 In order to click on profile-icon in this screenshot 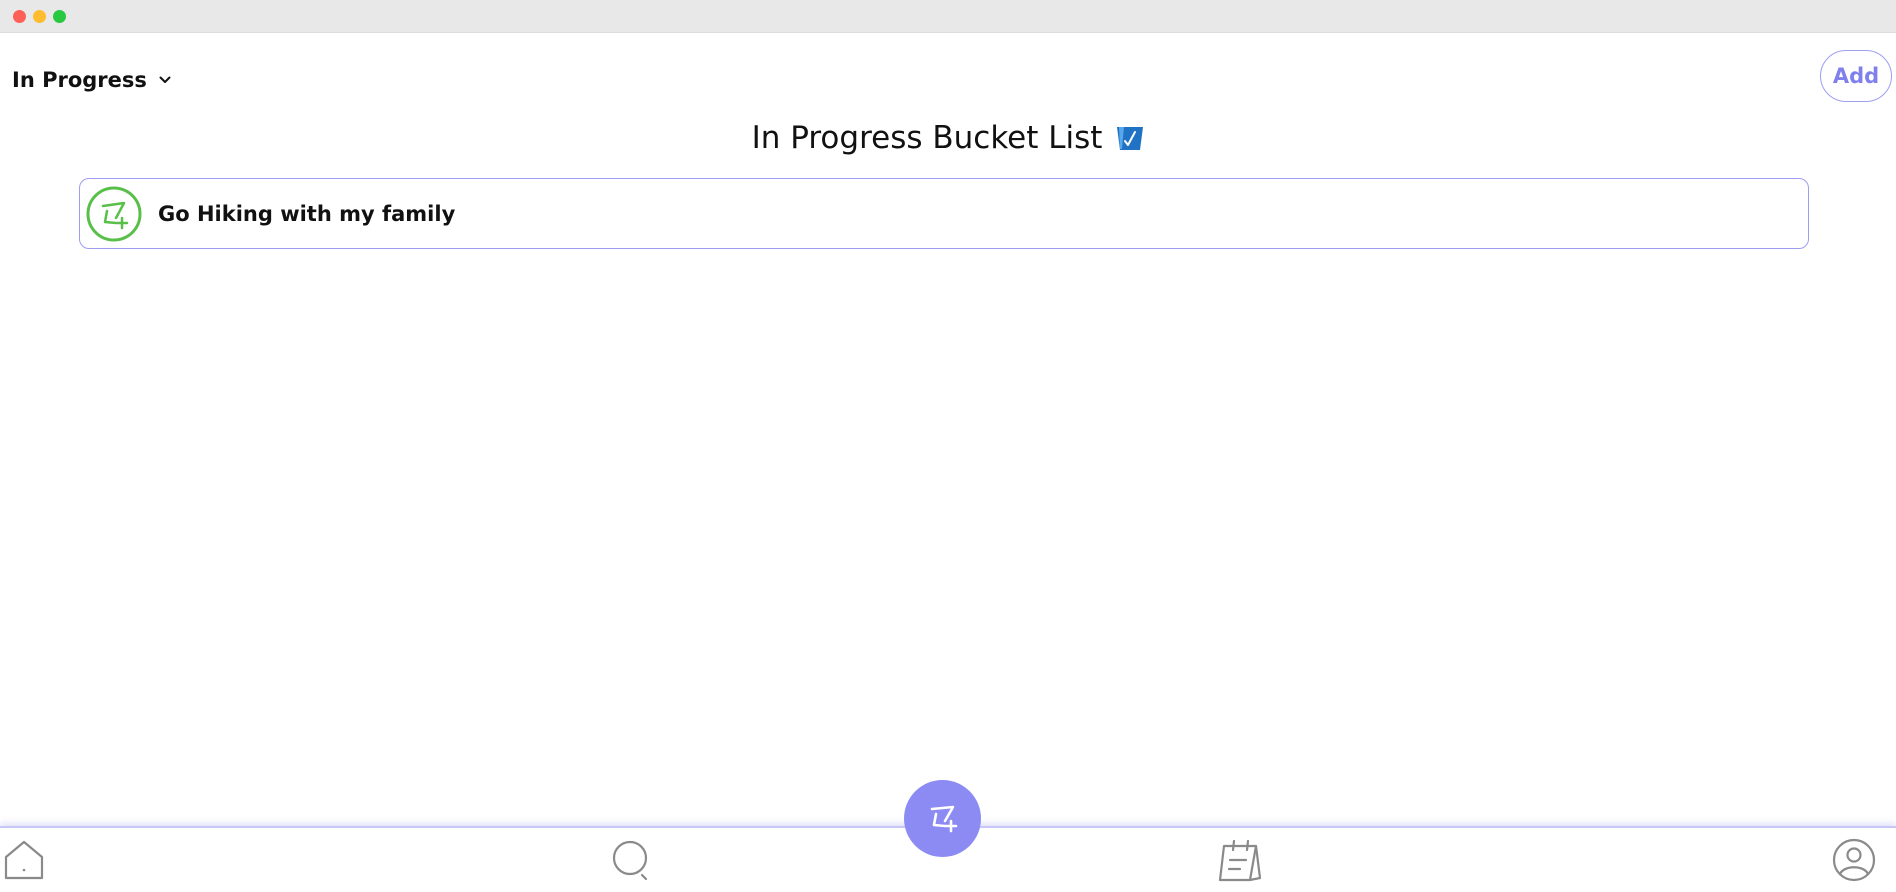, I will do `click(1854, 860)`.